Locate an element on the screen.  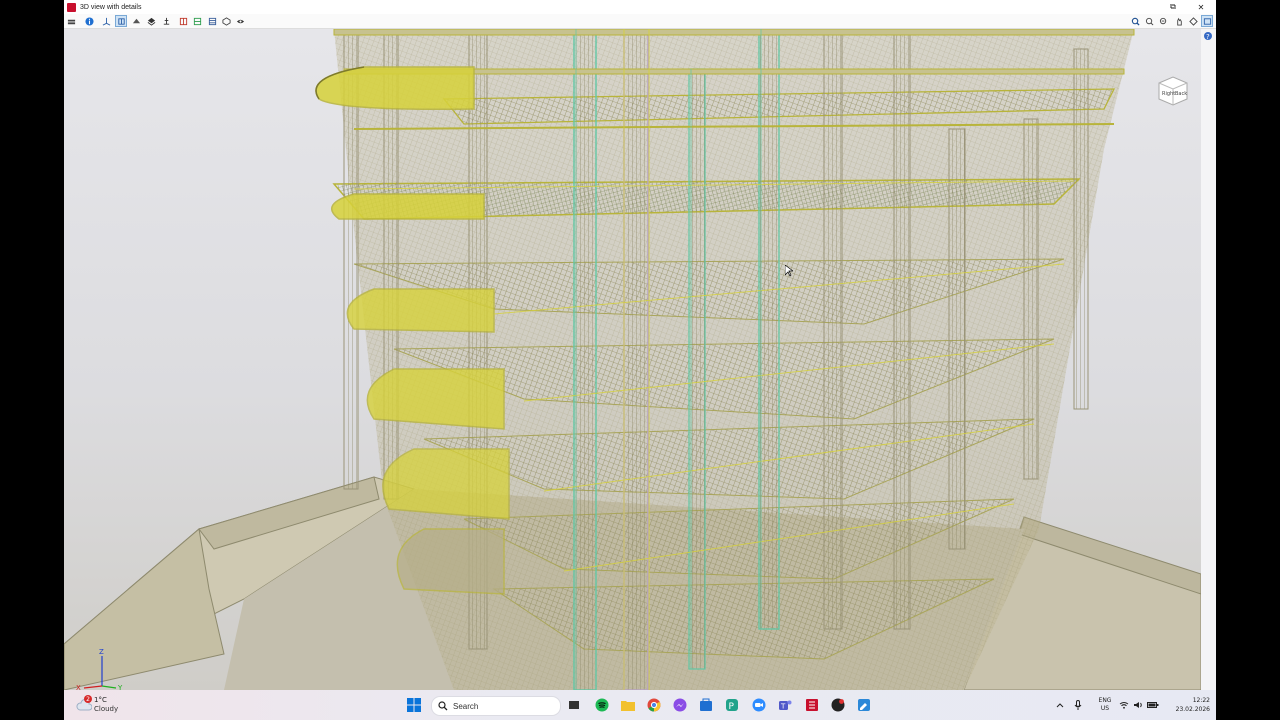
weather-temp: 1°C is located at coordinates (100, 700).